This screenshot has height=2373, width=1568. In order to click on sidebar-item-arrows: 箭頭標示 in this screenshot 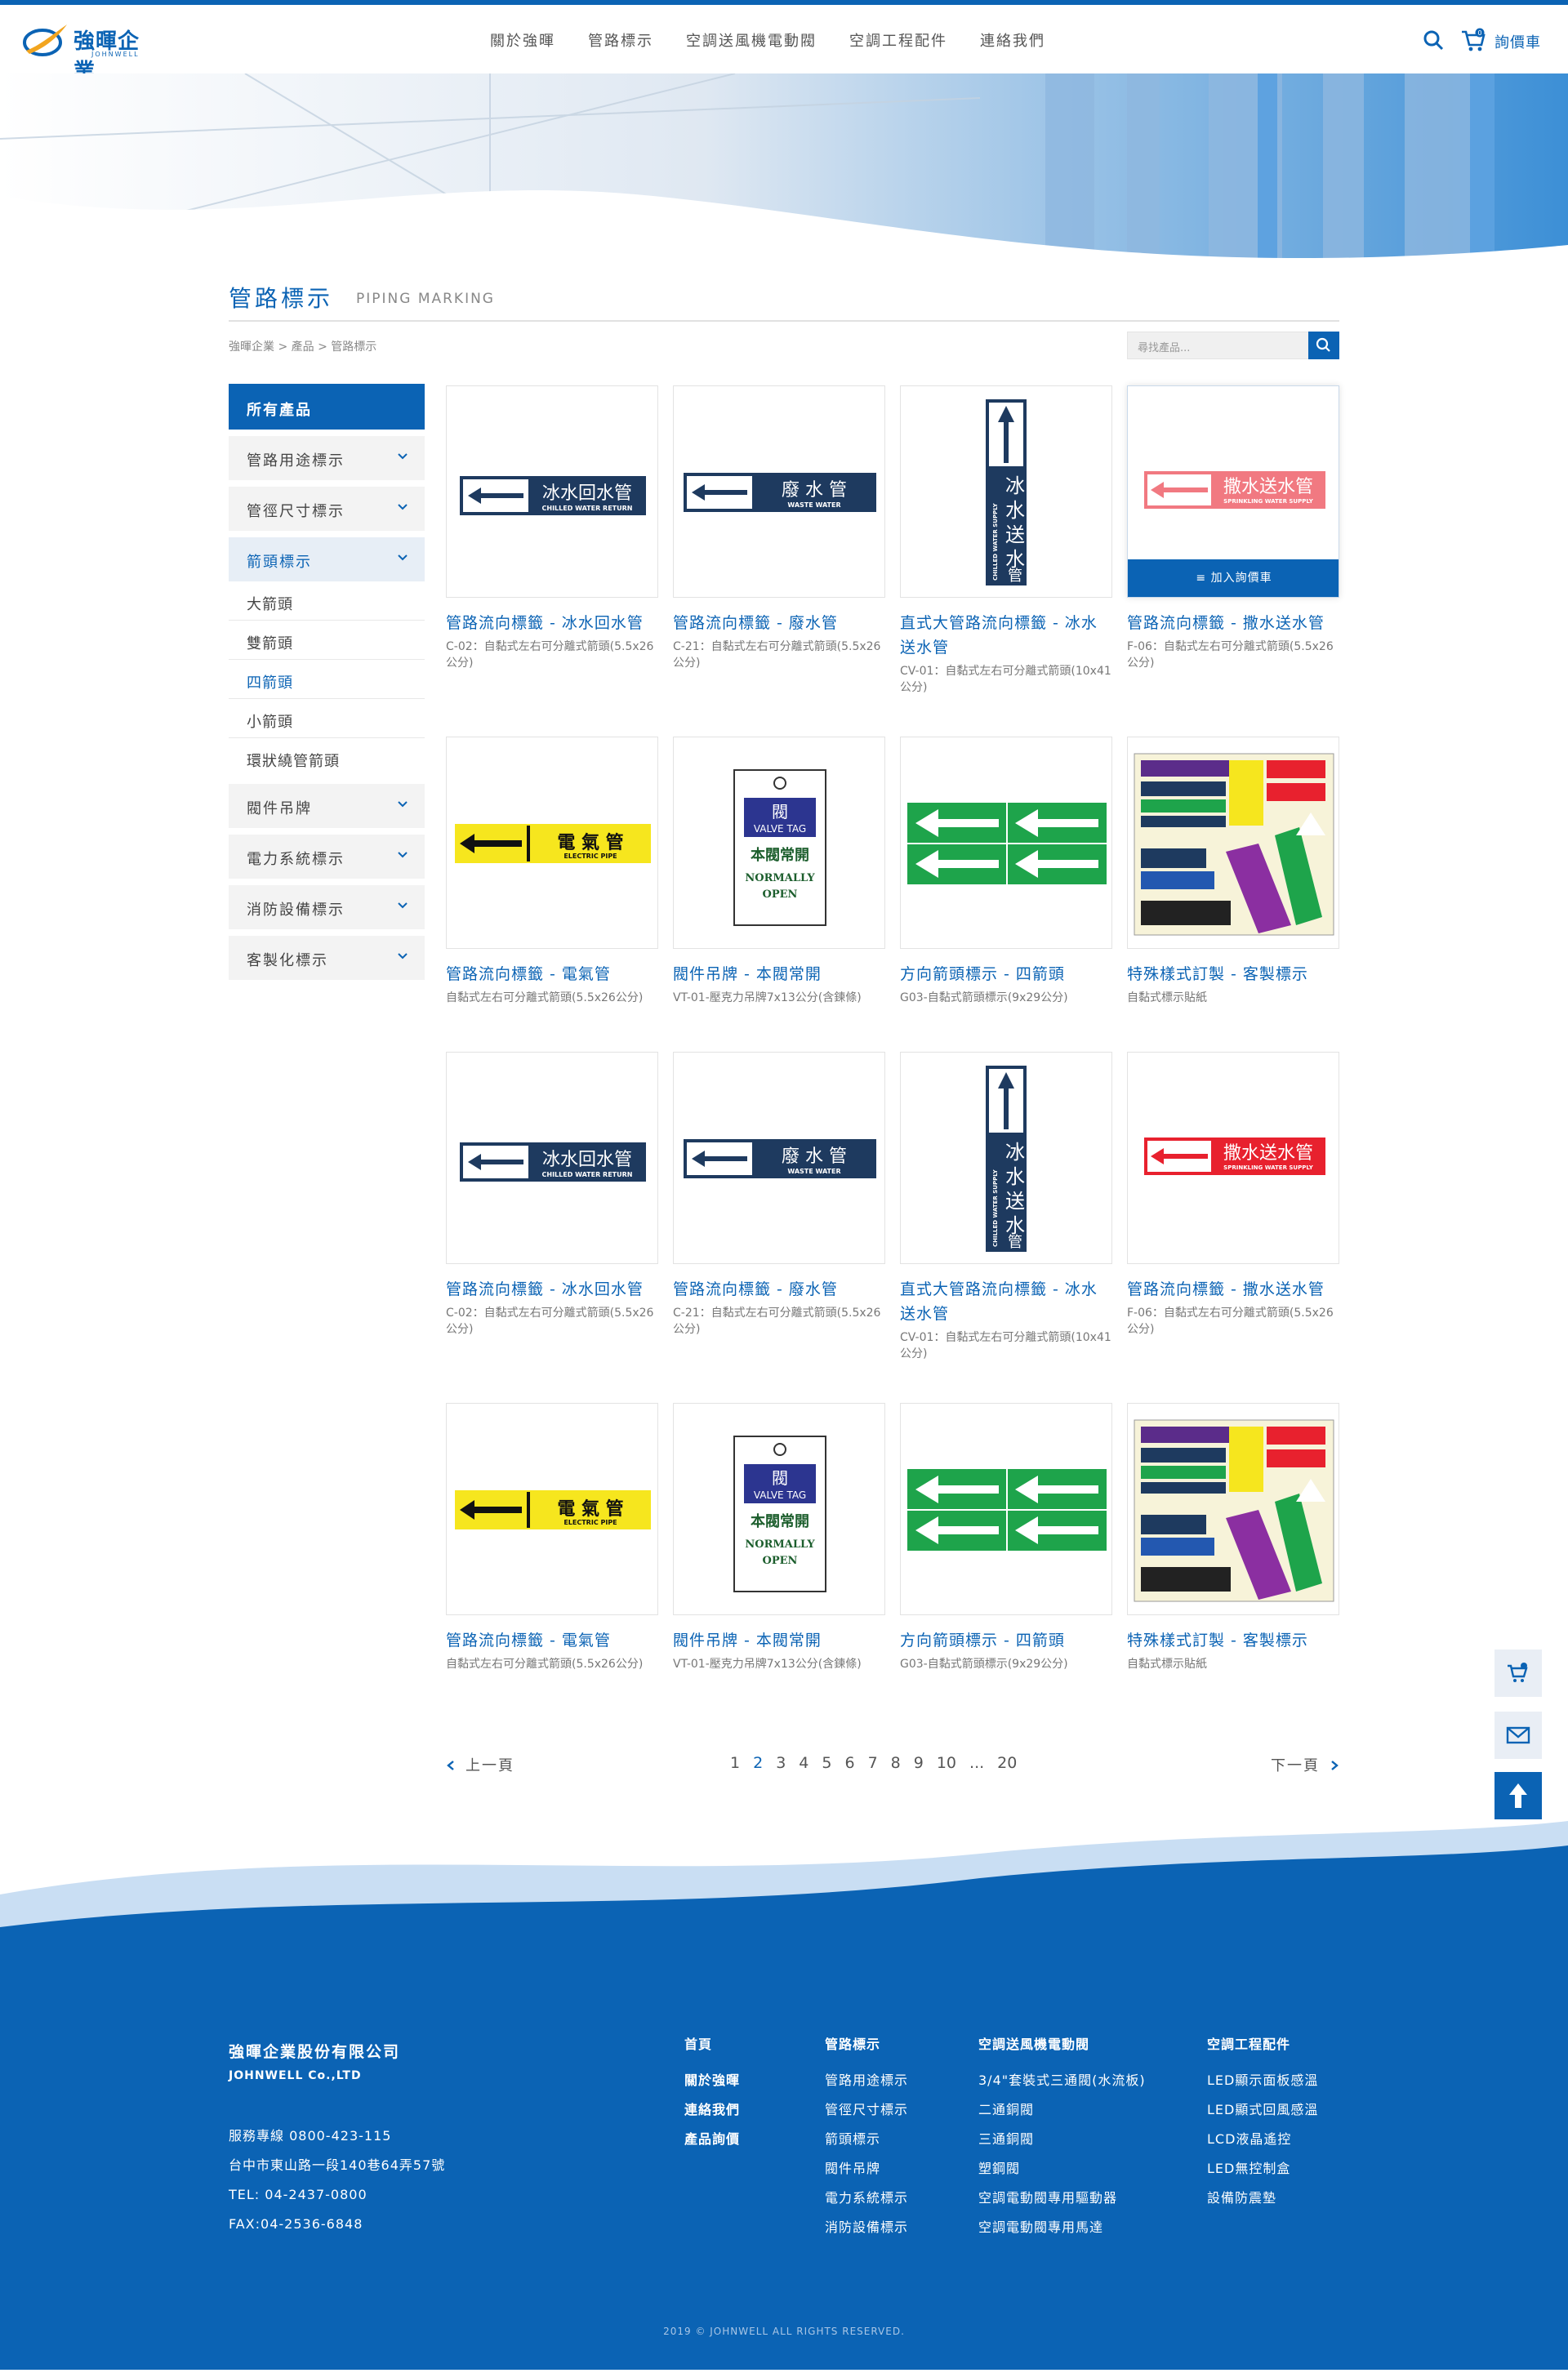, I will do `click(327, 559)`.